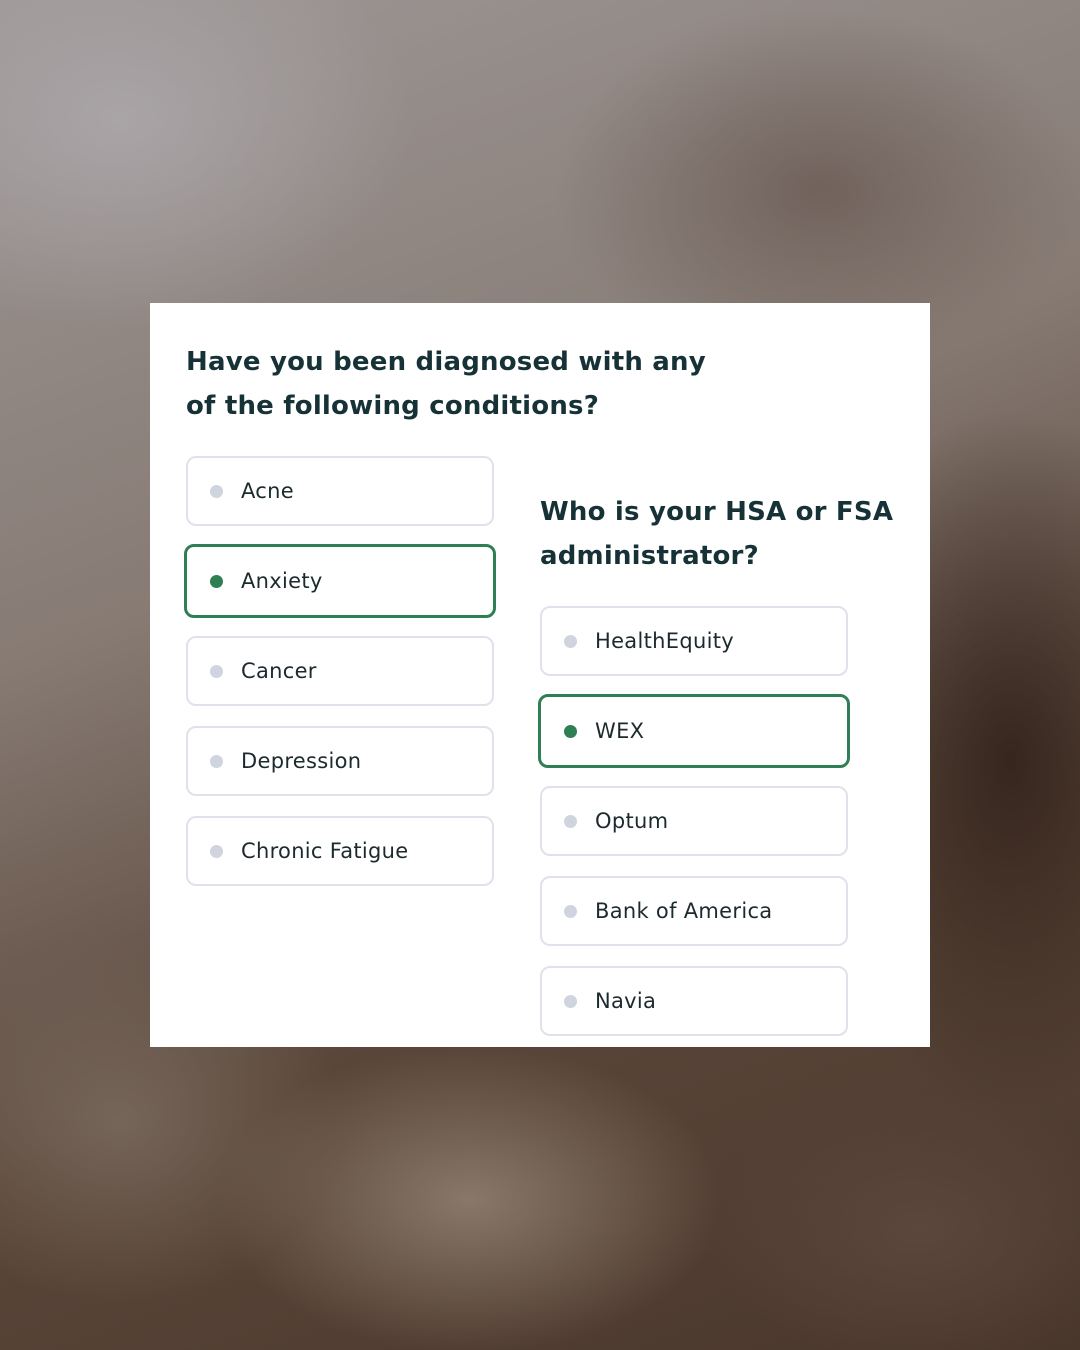 The height and width of the screenshot is (1350, 1080). What do you see at coordinates (694, 821) in the screenshot?
I see `option-optum: Optum` at bounding box center [694, 821].